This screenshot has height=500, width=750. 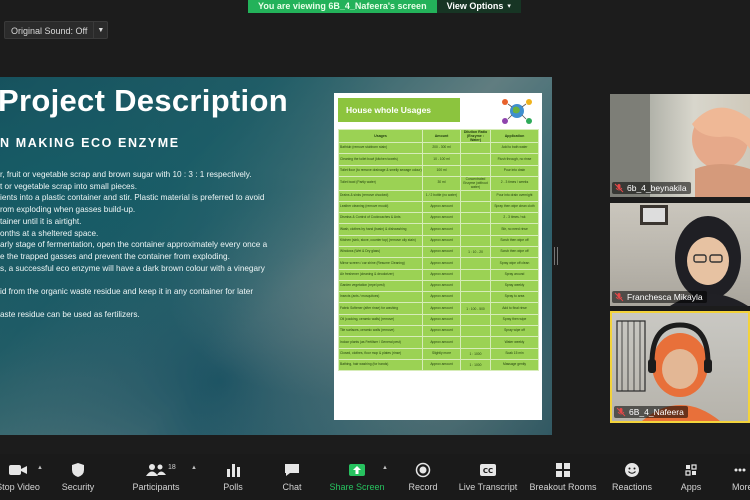 What do you see at coordinates (380, 331) in the screenshot?
I see `table-cell: Tile surfaces, ceramic walls (remove)` at bounding box center [380, 331].